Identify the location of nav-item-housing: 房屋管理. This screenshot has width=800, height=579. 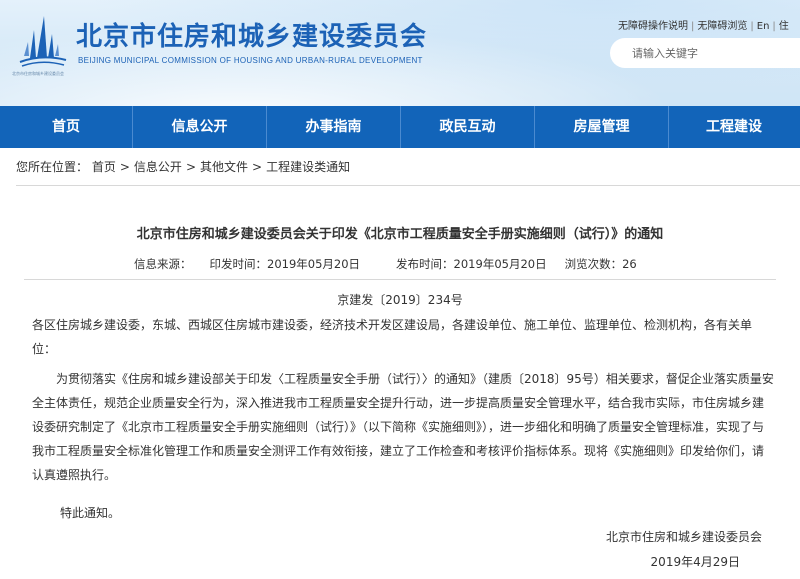
(602, 127).